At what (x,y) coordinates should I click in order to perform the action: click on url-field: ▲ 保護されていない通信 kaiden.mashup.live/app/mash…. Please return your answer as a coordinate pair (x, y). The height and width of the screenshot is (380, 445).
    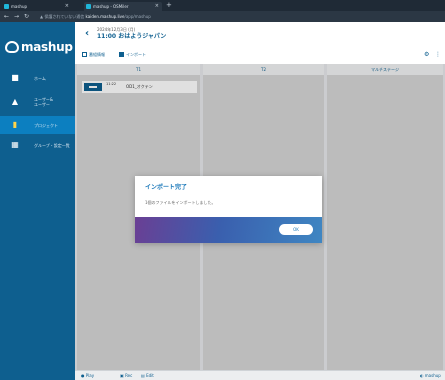
    Looking at the image, I should click on (95, 16).